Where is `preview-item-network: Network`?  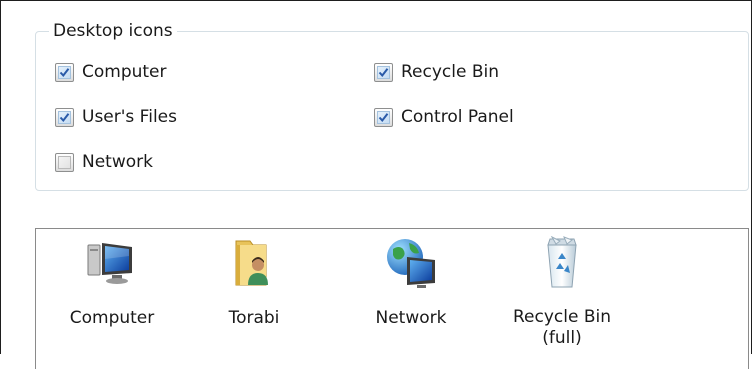
preview-item-network: Network is located at coordinates (411, 279).